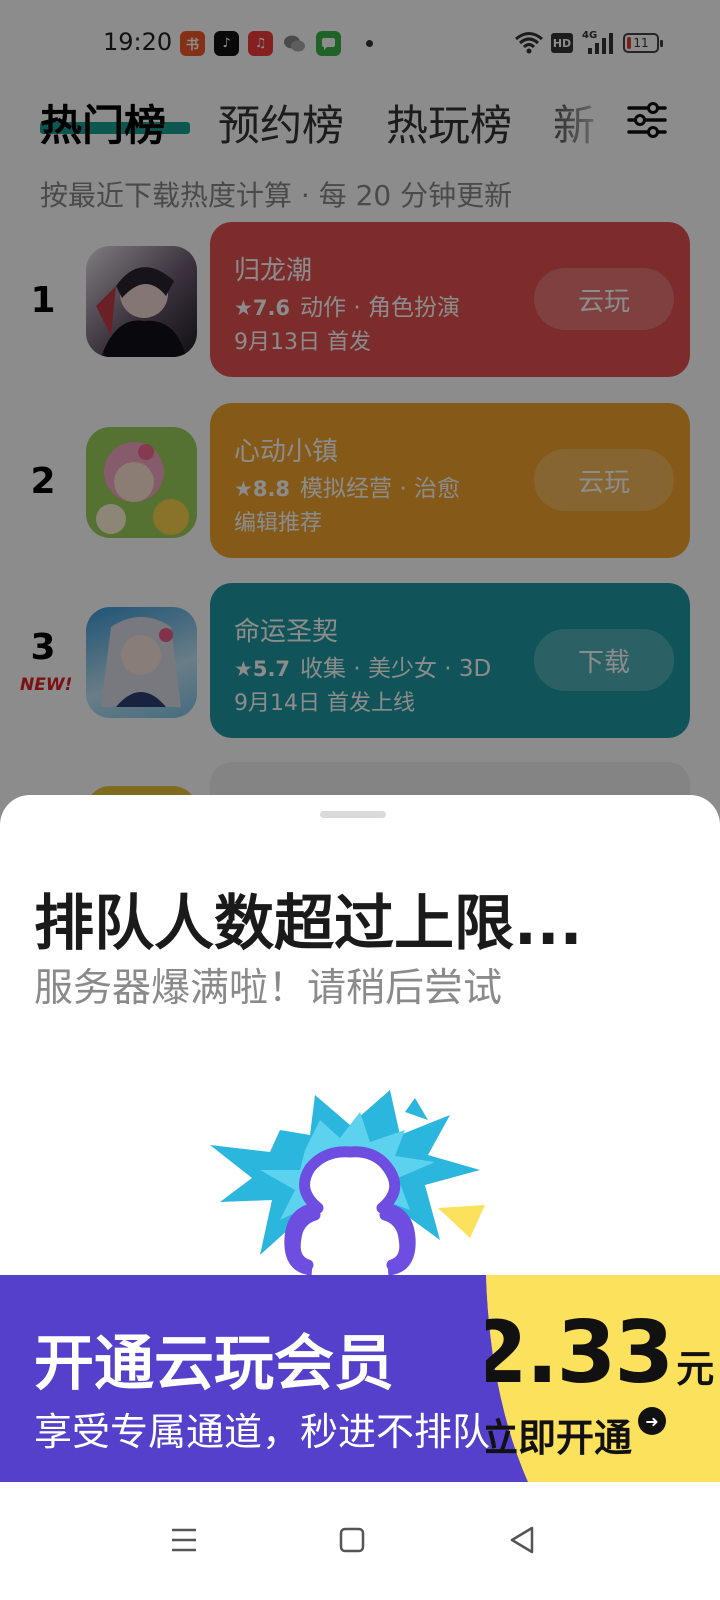 The image size is (720, 1600). I want to click on open-membership-button: 立即开通, so click(559, 1434).